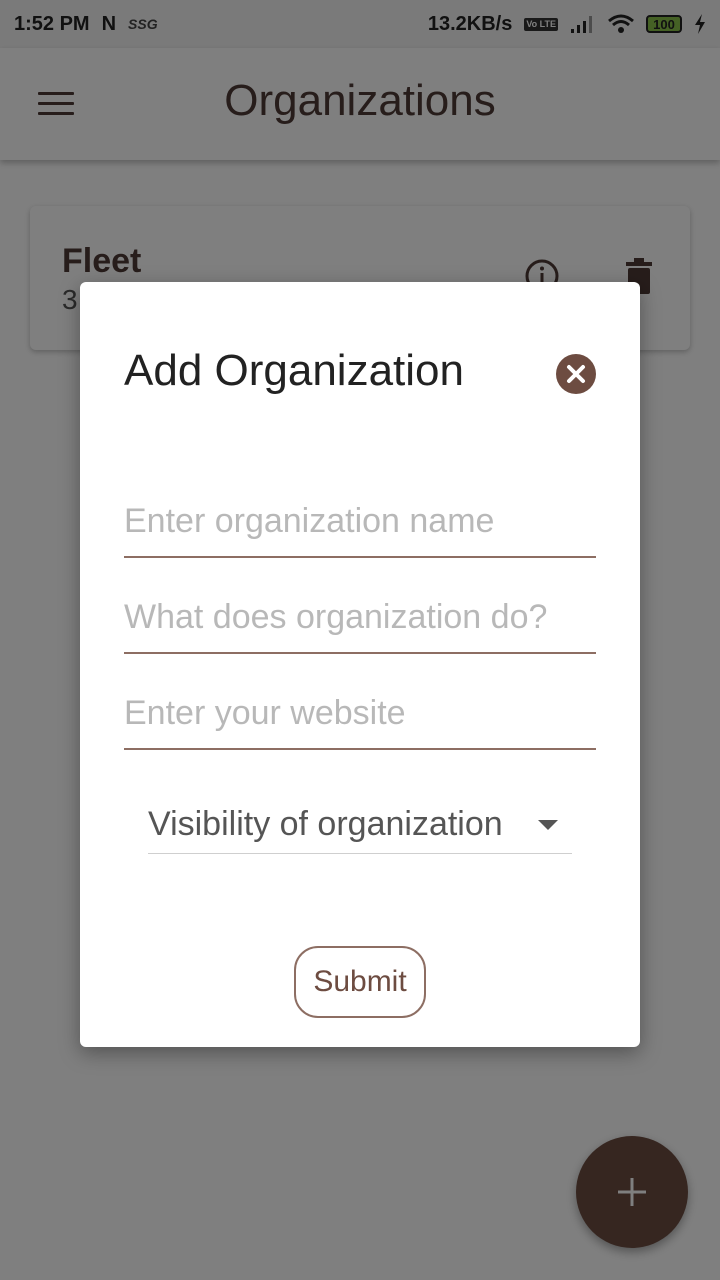 The image size is (720, 1280). I want to click on organization-description-input, so click(360, 618).